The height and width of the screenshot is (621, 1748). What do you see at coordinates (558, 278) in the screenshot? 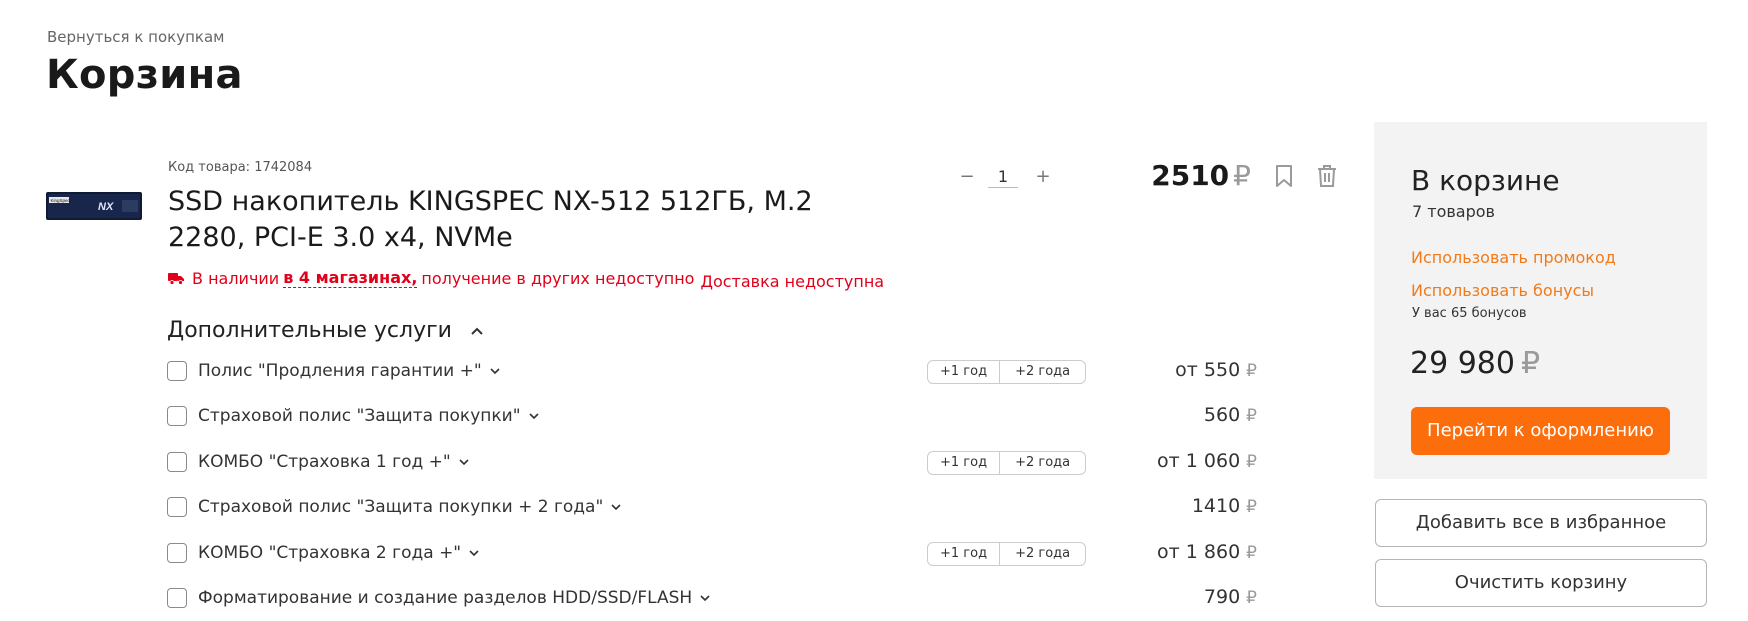
I see `pickup-text: получение в других недоступно` at bounding box center [558, 278].